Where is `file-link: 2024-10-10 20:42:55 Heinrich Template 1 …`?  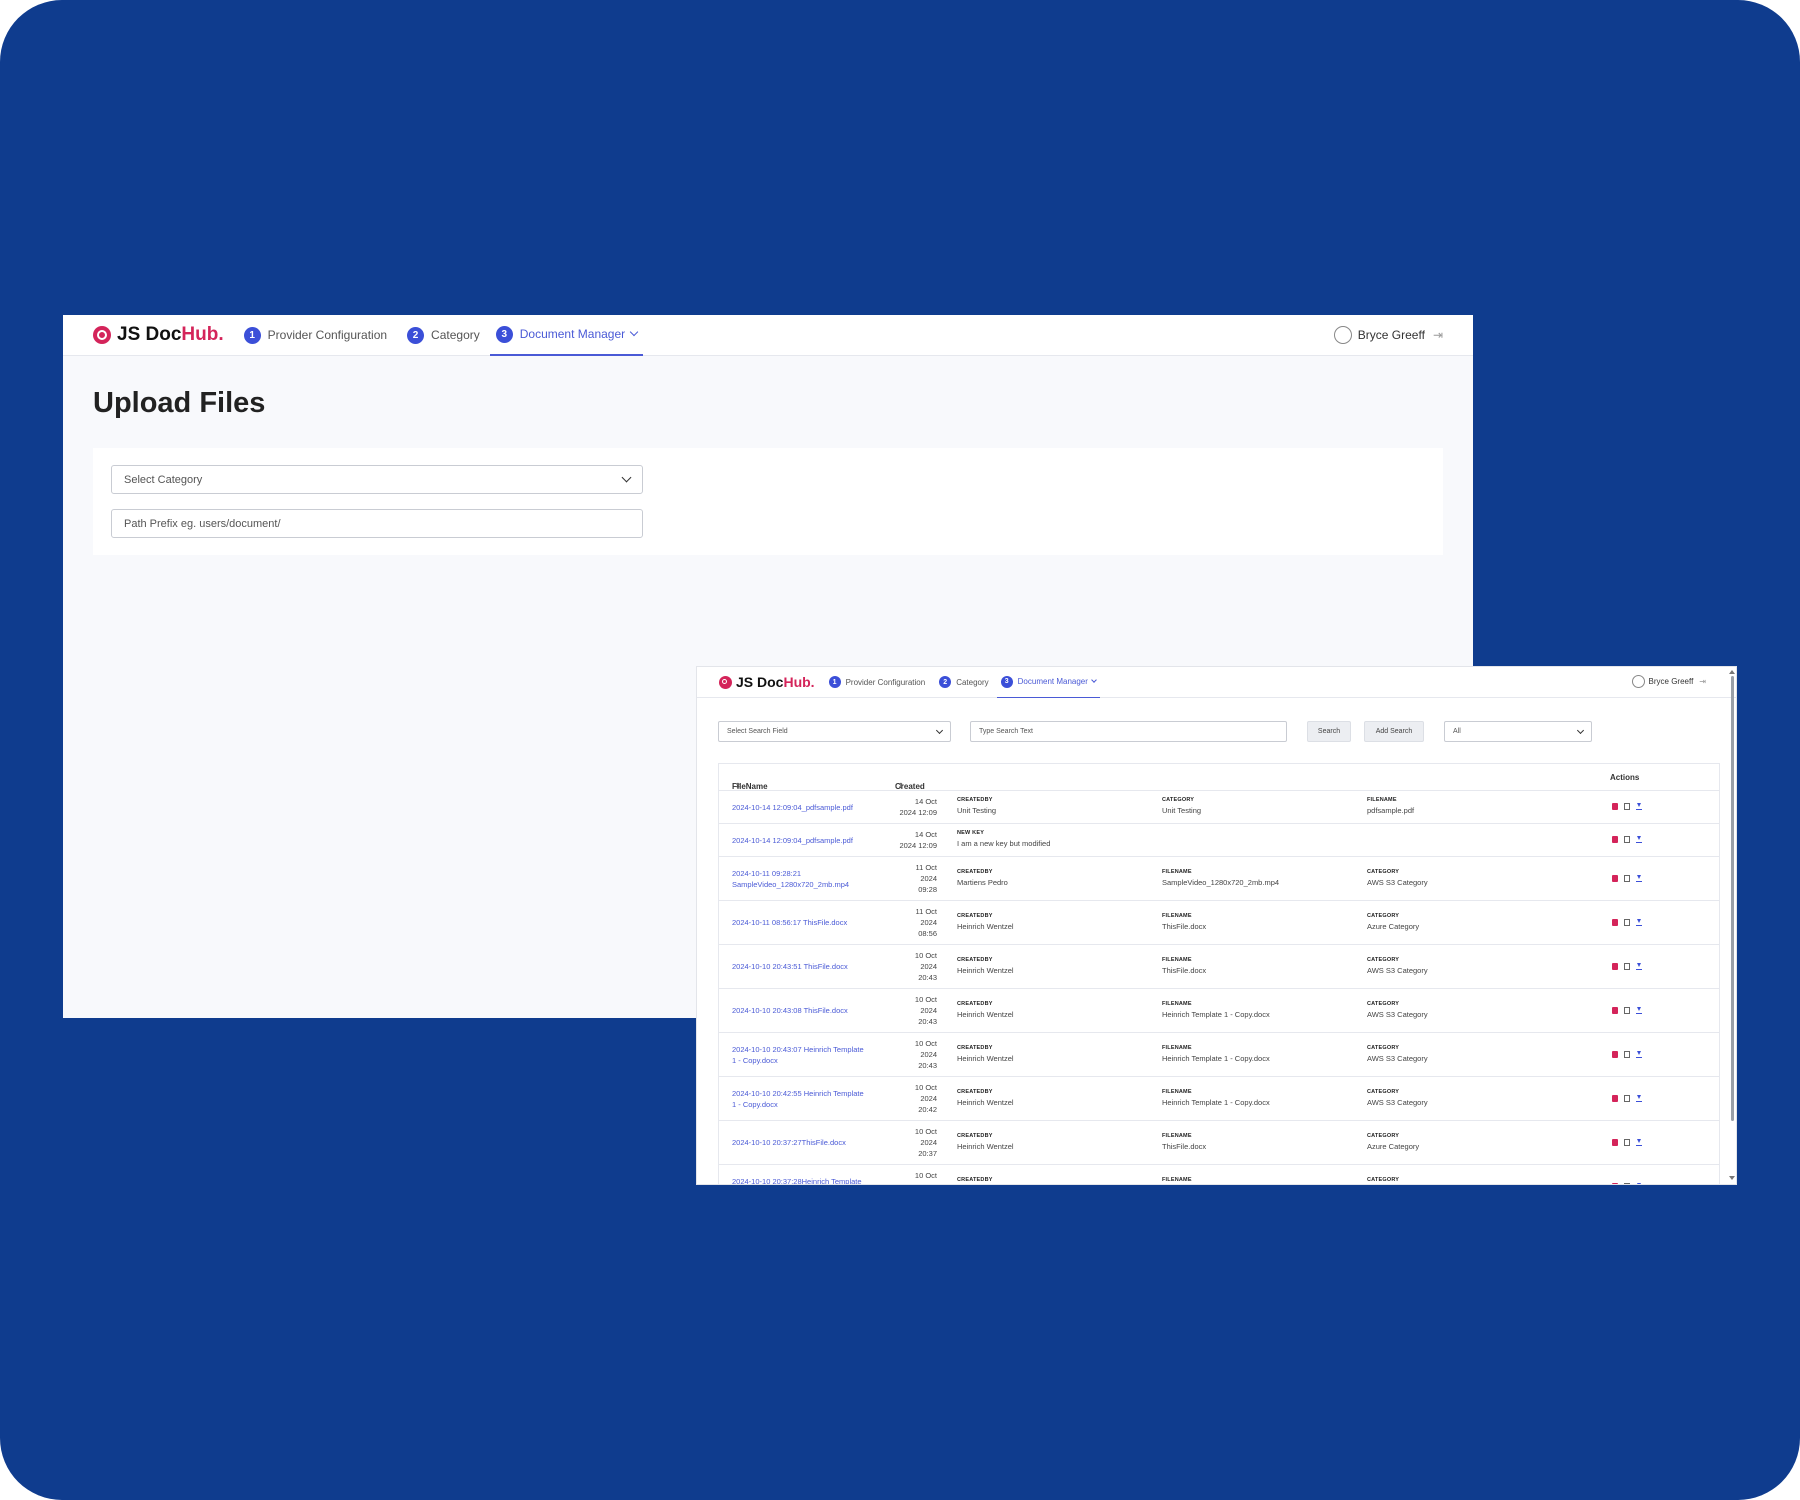
file-link: 2024-10-10 20:42:55 Heinrich Template 1 … is located at coordinates (799, 1099).